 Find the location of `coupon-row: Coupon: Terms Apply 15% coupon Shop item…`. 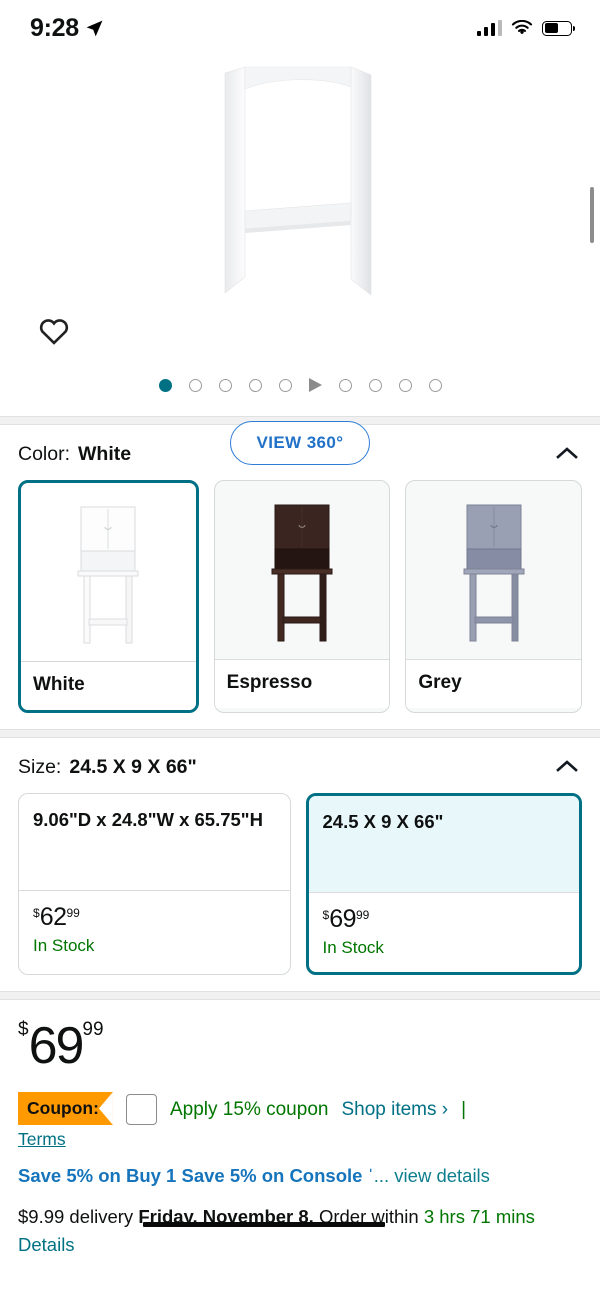

coupon-row: Coupon: Terms Apply 15% coupon Shop item… is located at coordinates (300, 1121).